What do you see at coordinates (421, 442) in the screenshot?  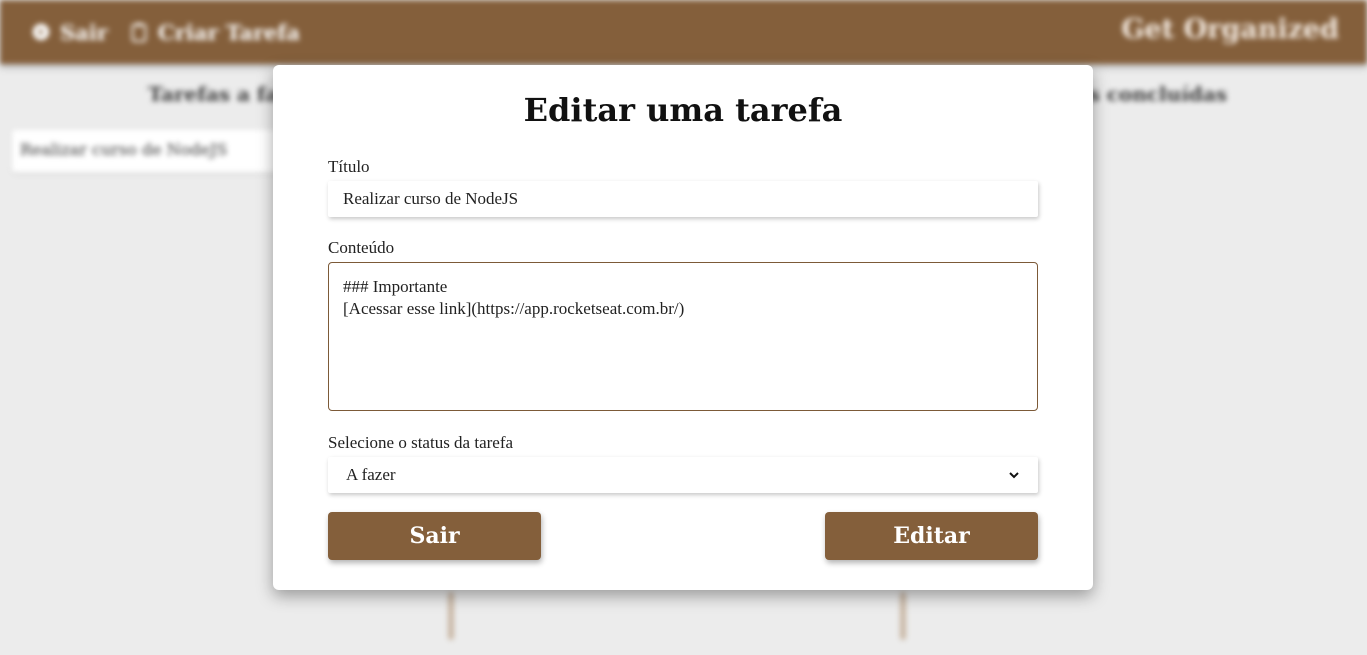 I see `status-label: Selecione o status da tarefa` at bounding box center [421, 442].